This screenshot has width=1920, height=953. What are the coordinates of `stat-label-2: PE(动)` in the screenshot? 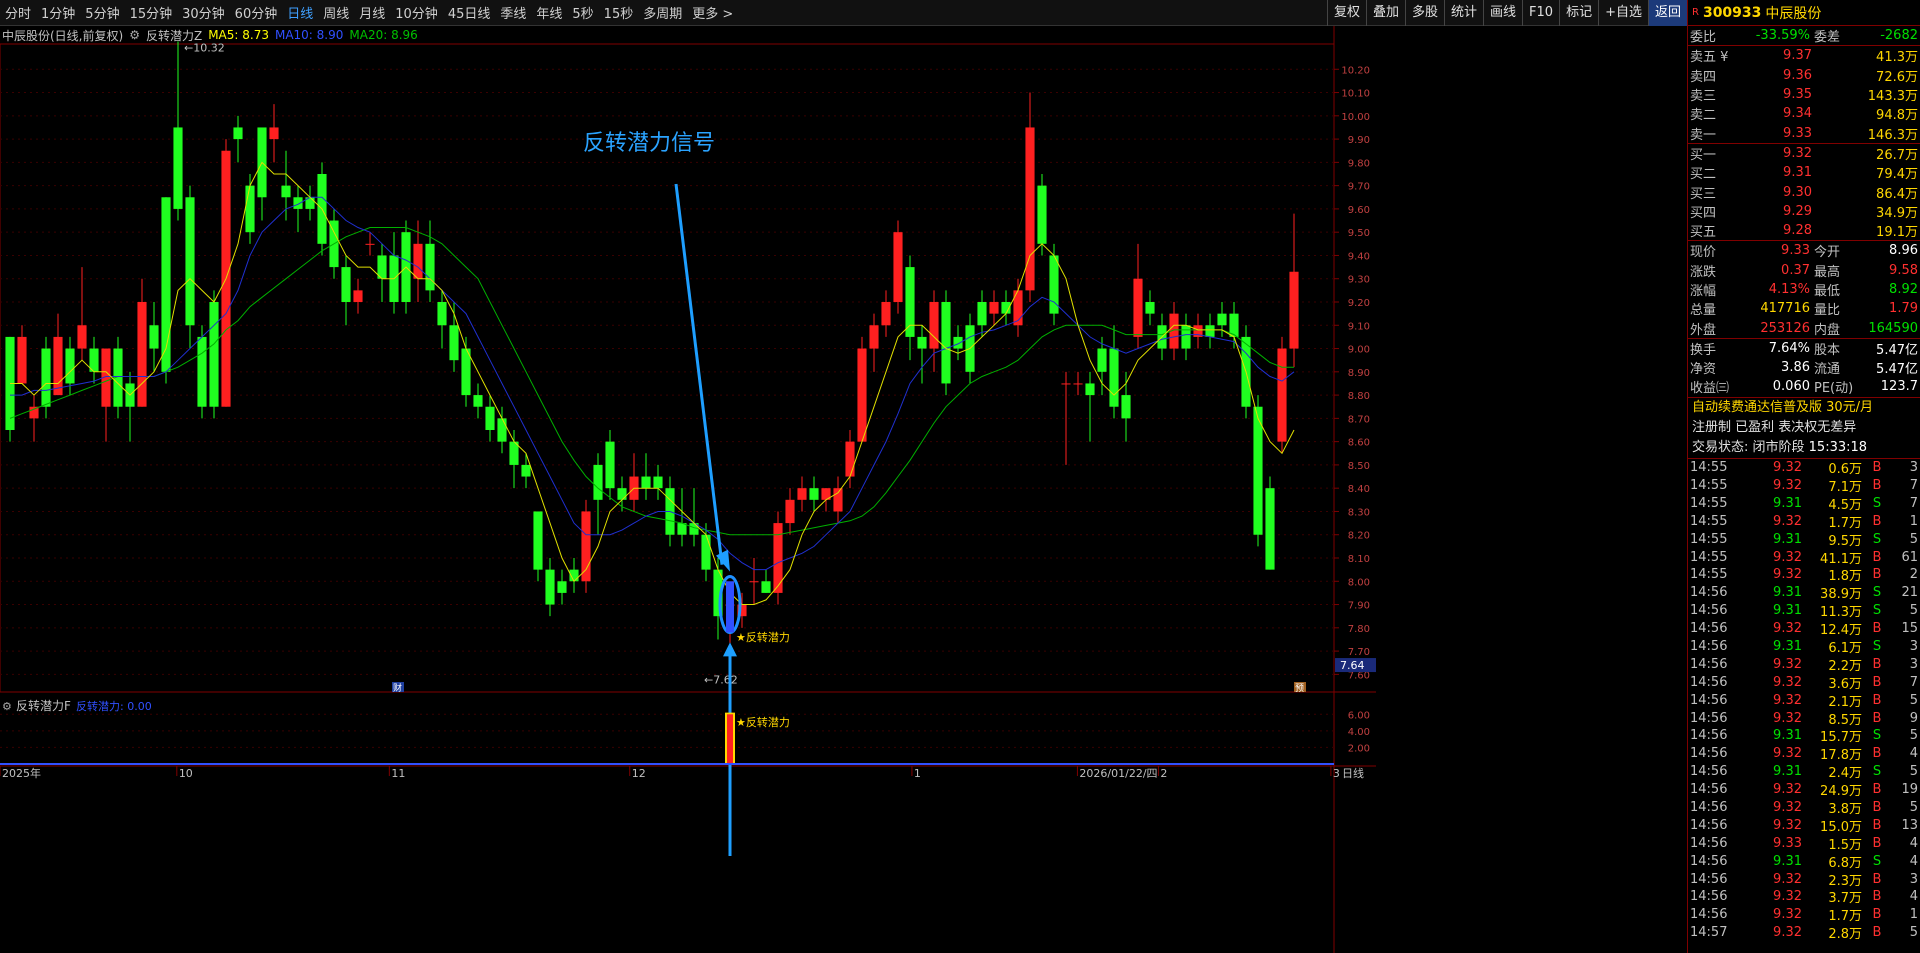 It's located at (1834, 389).